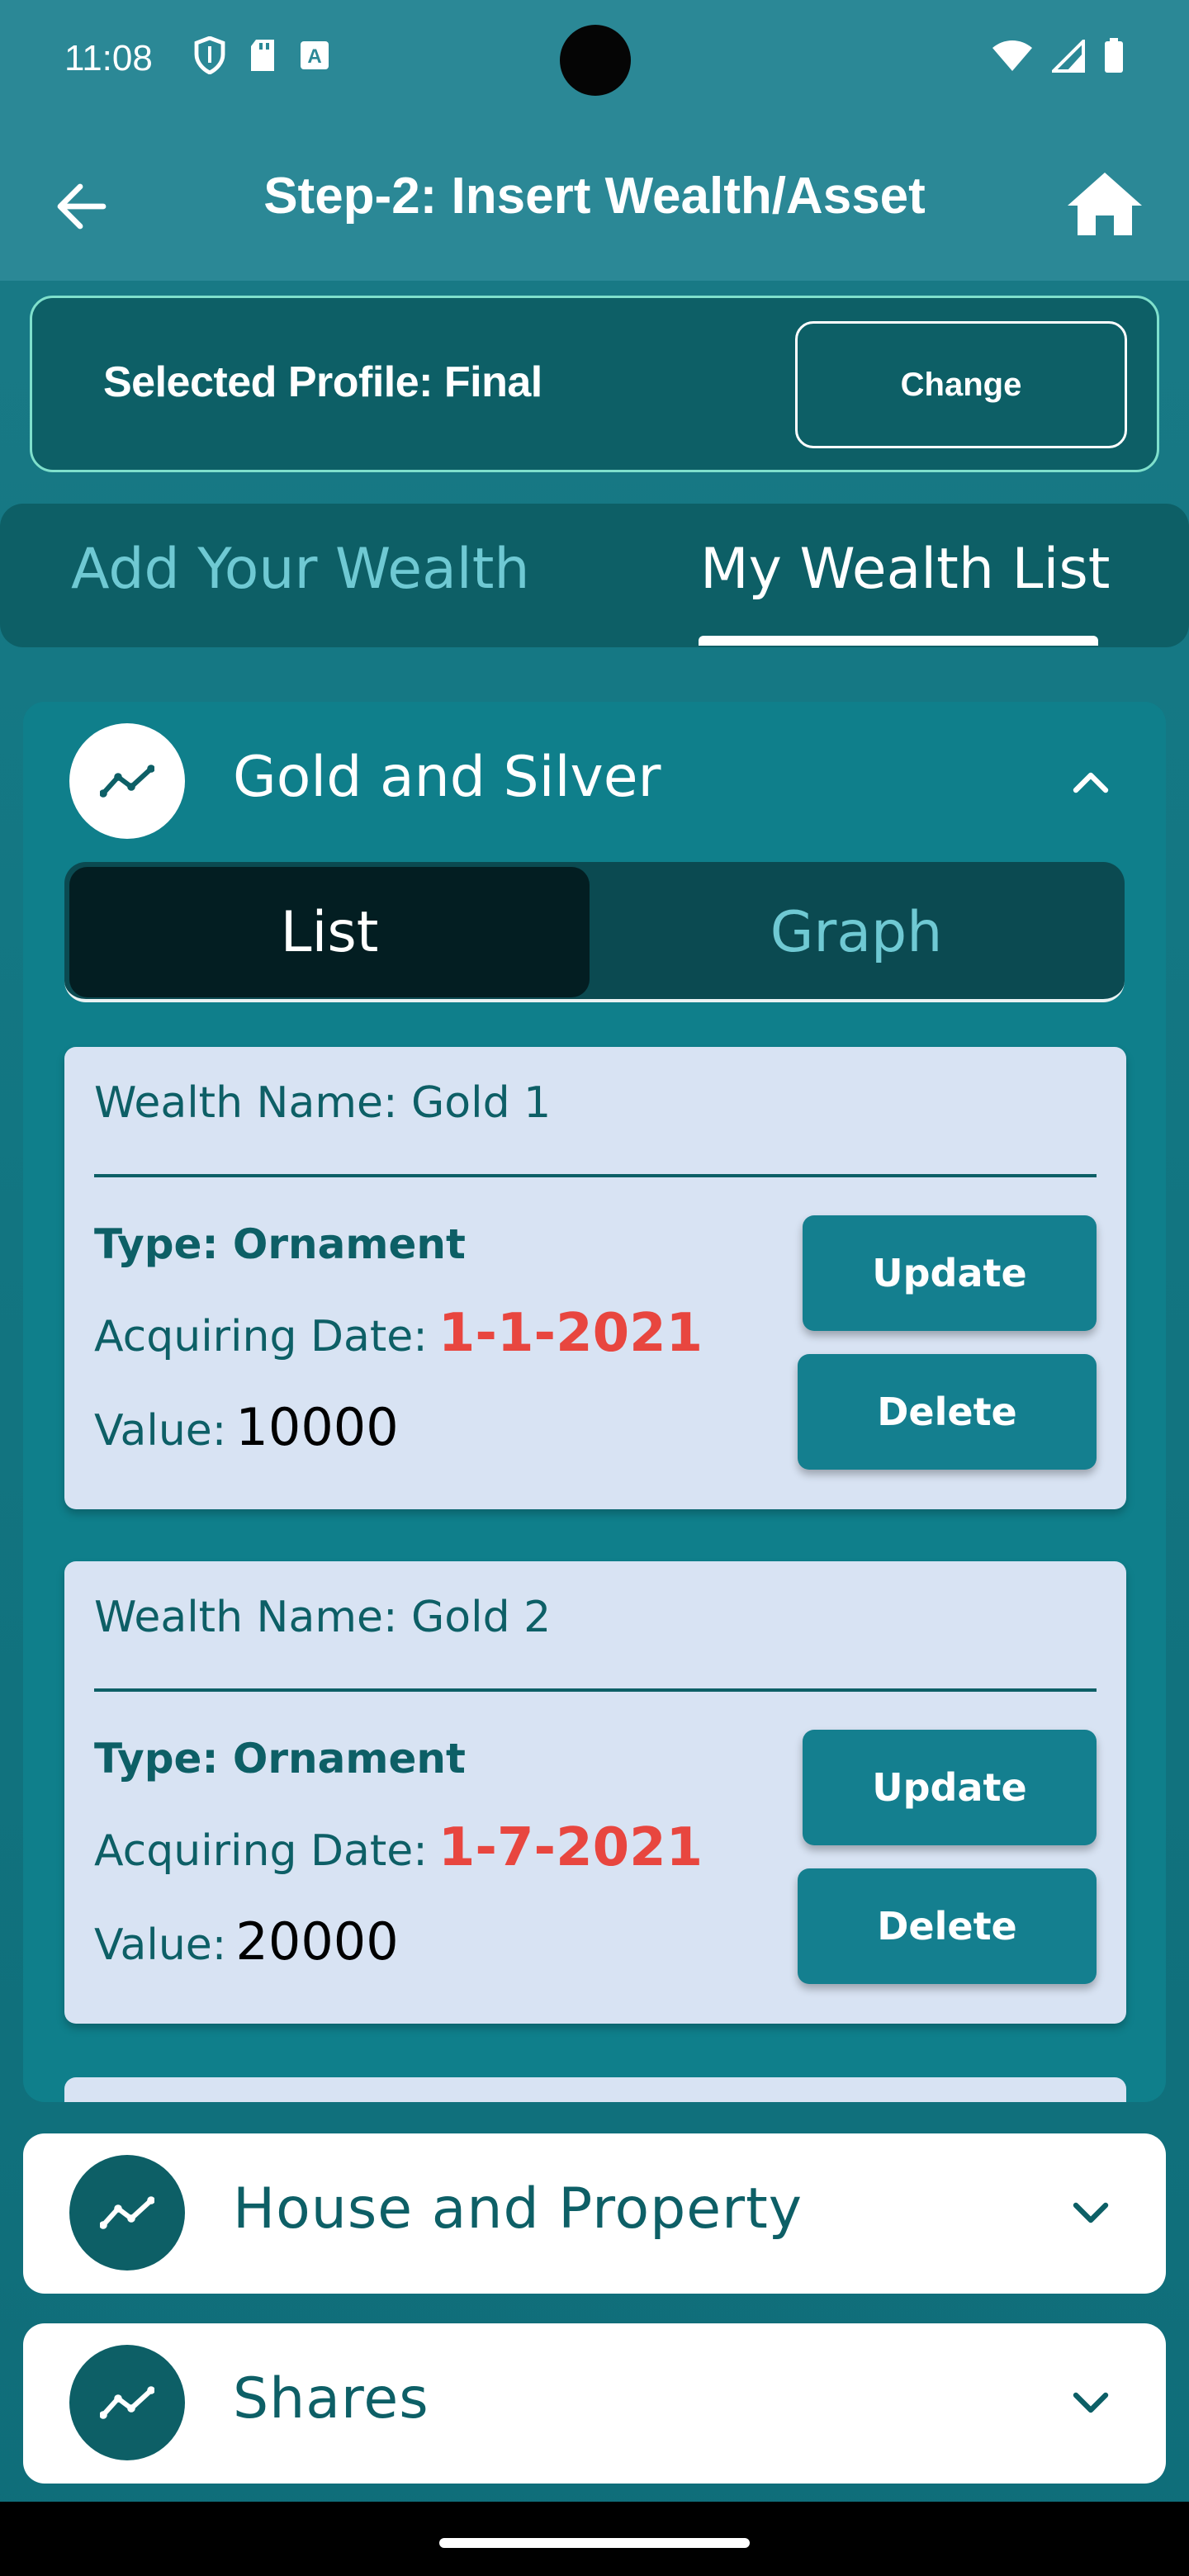 The height and width of the screenshot is (2576, 1189). I want to click on acquiring-date-value: 1-7-2021, so click(570, 1847).